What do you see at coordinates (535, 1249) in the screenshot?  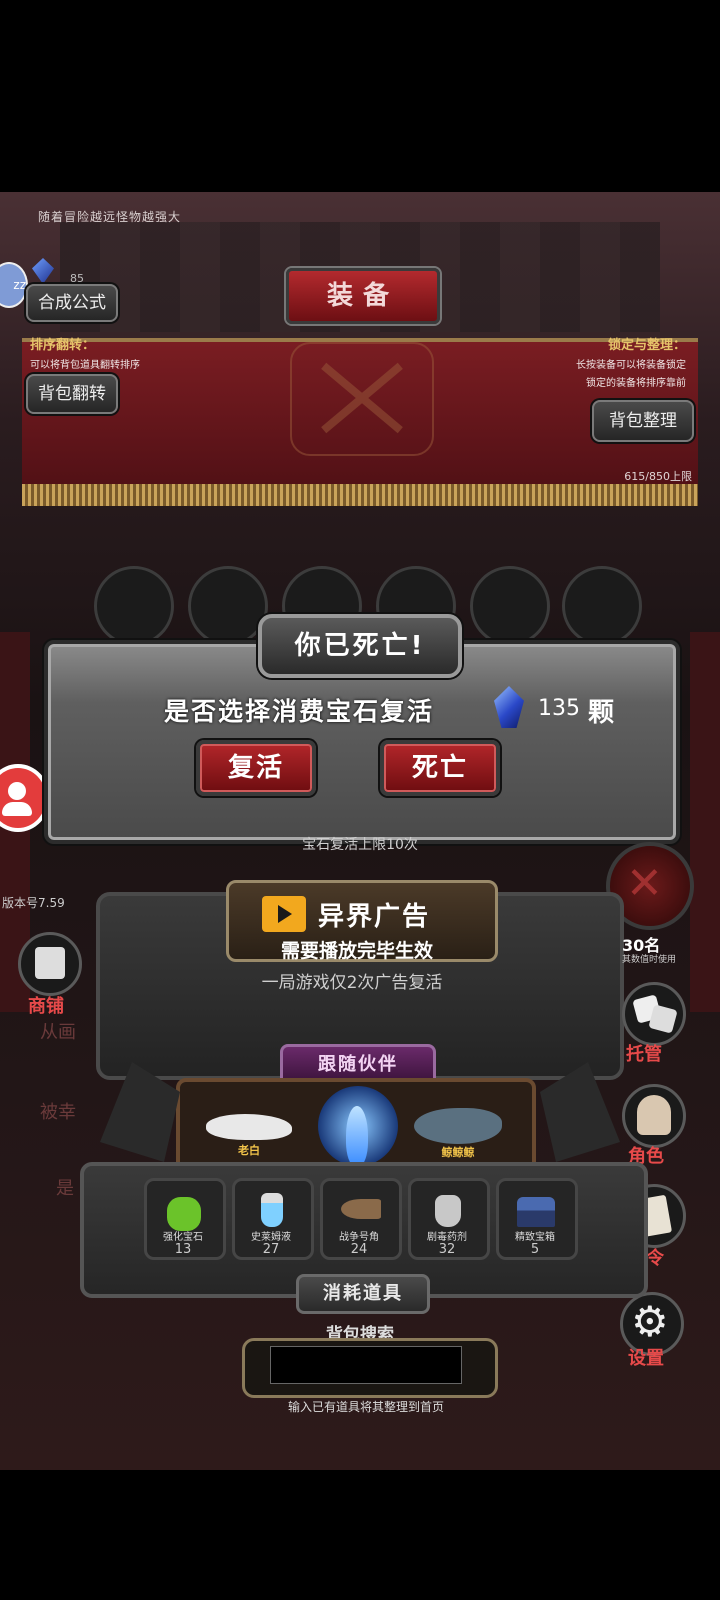 I see `consumable-count: 5` at bounding box center [535, 1249].